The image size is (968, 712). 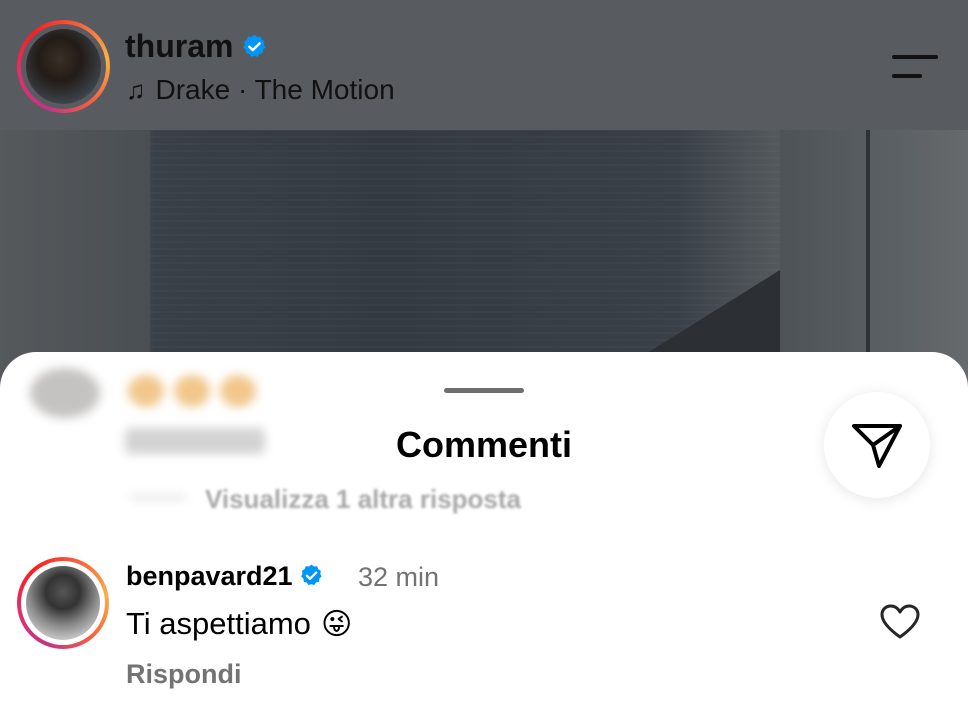 I want to click on comment-avatar, so click(x=63, y=603).